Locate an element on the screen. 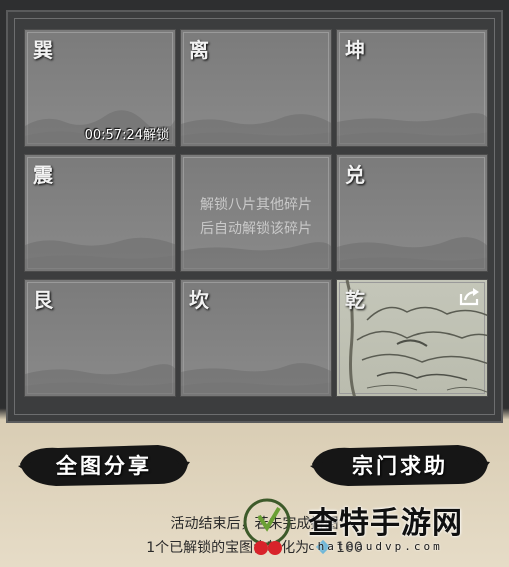  watermark: 查特手游网 chateaudvp.com is located at coordinates (402, 530).